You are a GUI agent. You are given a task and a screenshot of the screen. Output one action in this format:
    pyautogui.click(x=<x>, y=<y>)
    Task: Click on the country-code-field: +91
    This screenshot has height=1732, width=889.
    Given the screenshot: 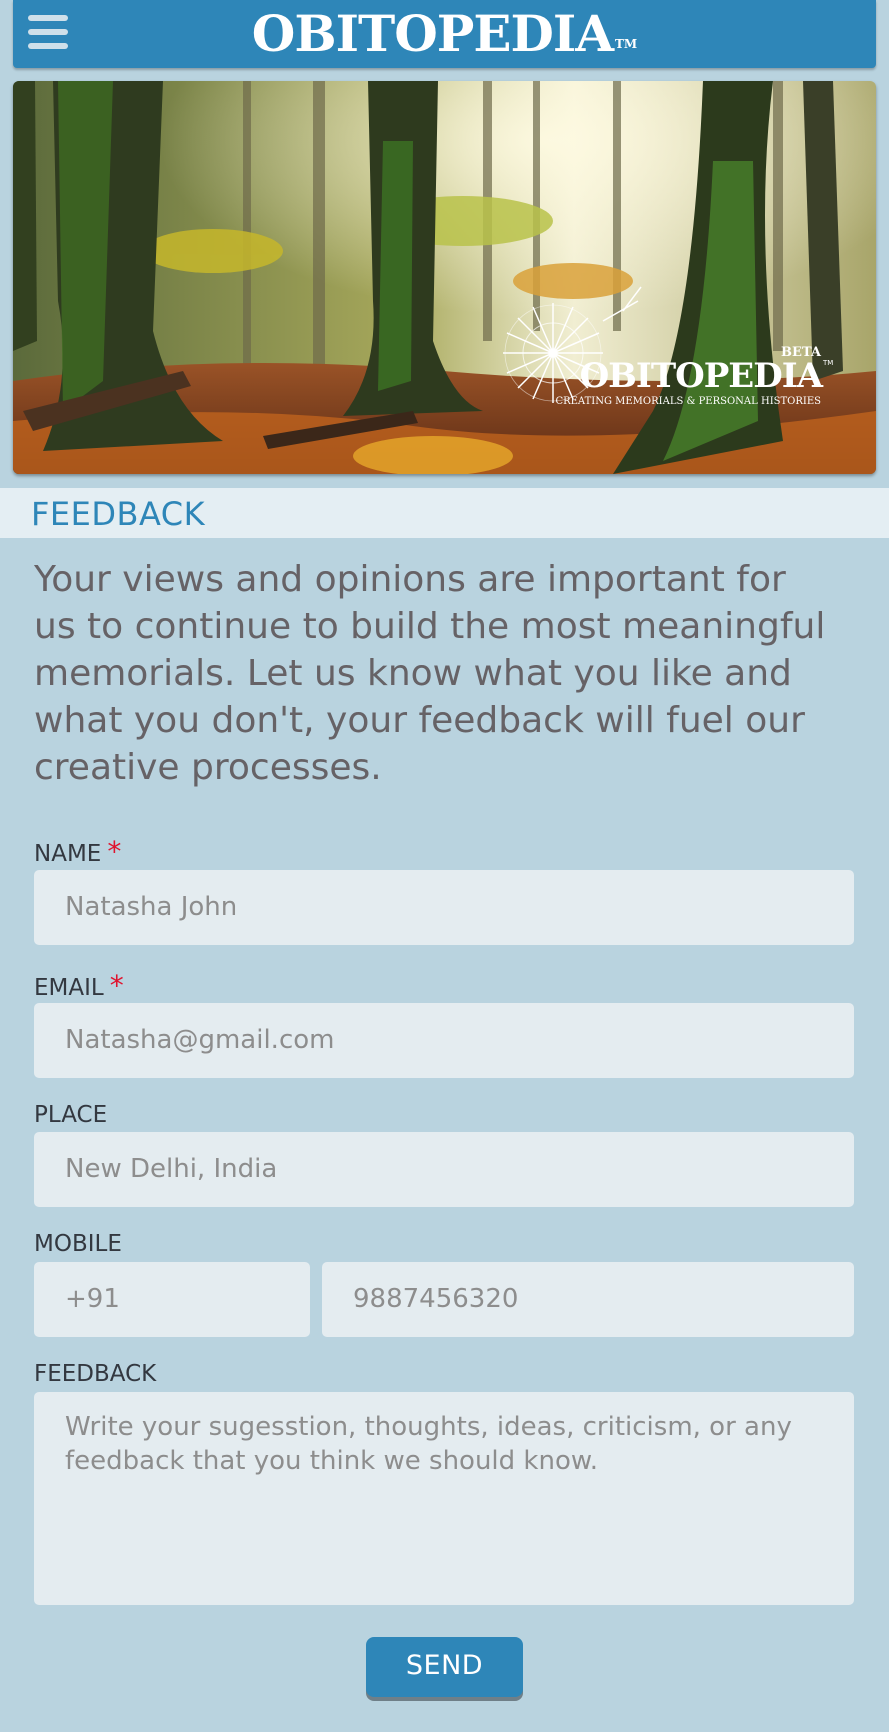 What is the action you would take?
    pyautogui.click(x=172, y=1299)
    